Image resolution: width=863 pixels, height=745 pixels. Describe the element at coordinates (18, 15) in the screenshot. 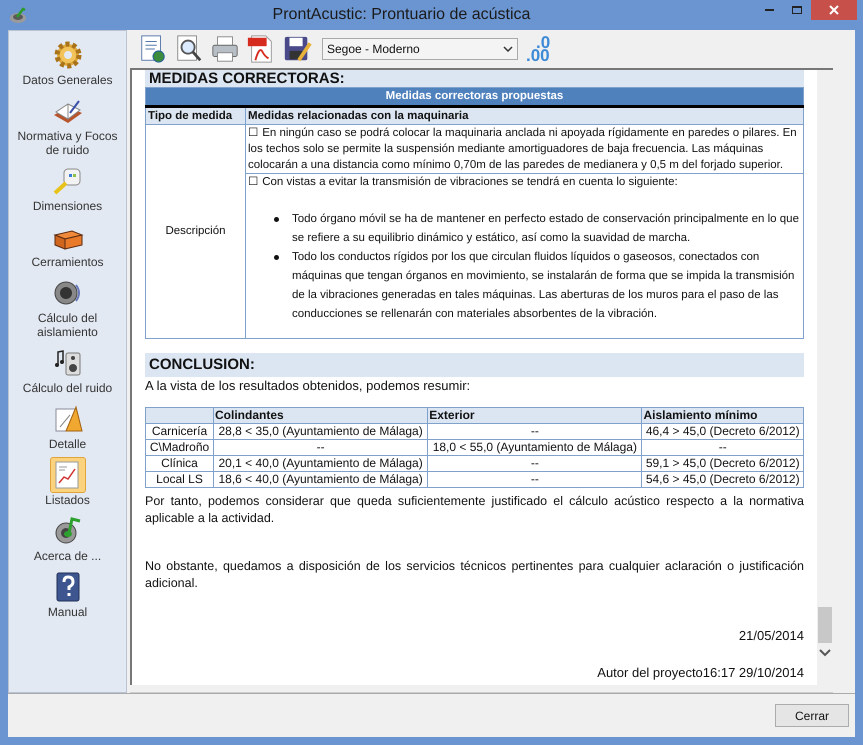

I see `app-icon` at that location.